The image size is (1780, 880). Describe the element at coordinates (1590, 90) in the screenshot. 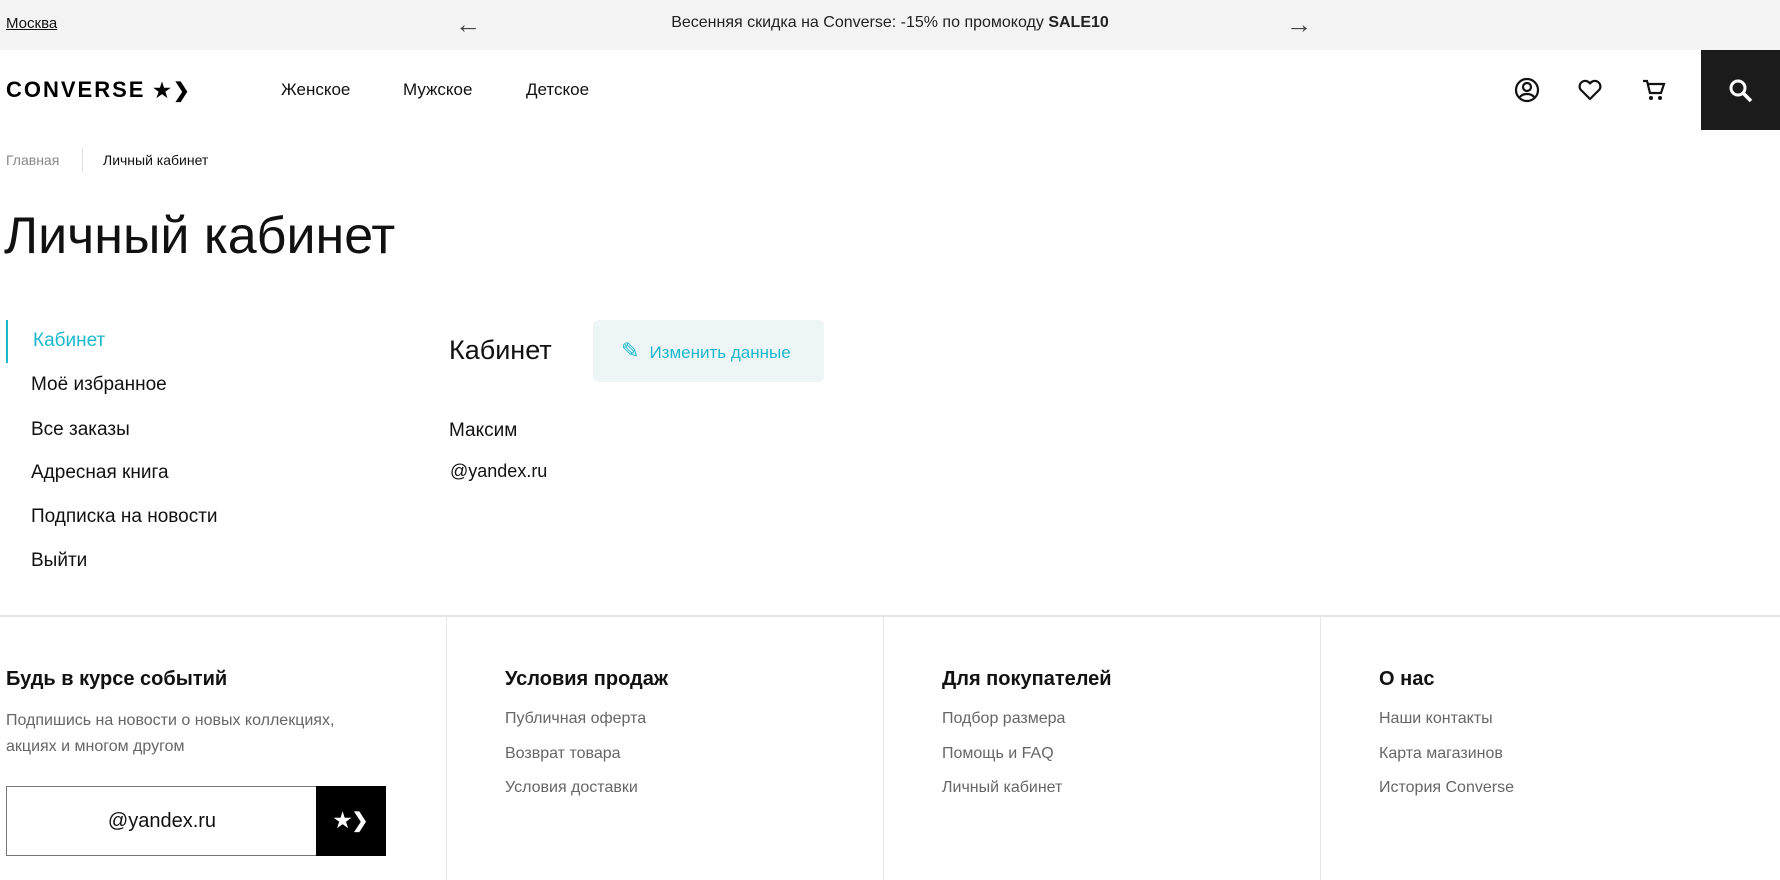

I see `heart-icon` at that location.